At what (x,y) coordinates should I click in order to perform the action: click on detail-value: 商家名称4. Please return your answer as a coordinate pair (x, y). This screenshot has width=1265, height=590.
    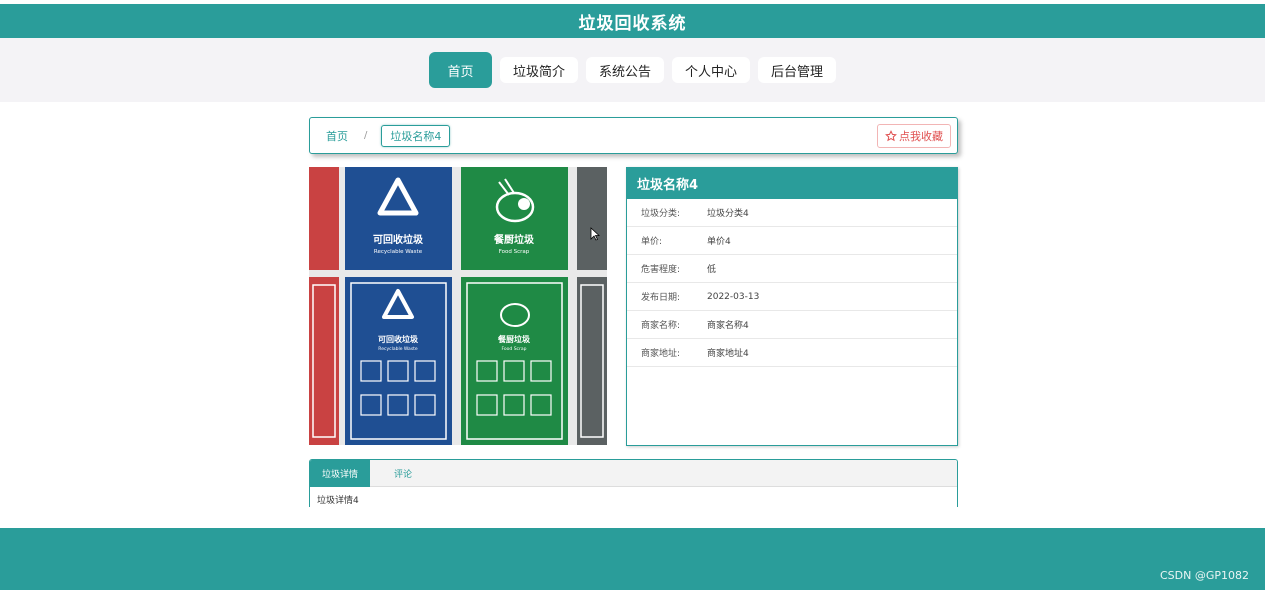
    Looking at the image, I should click on (728, 326).